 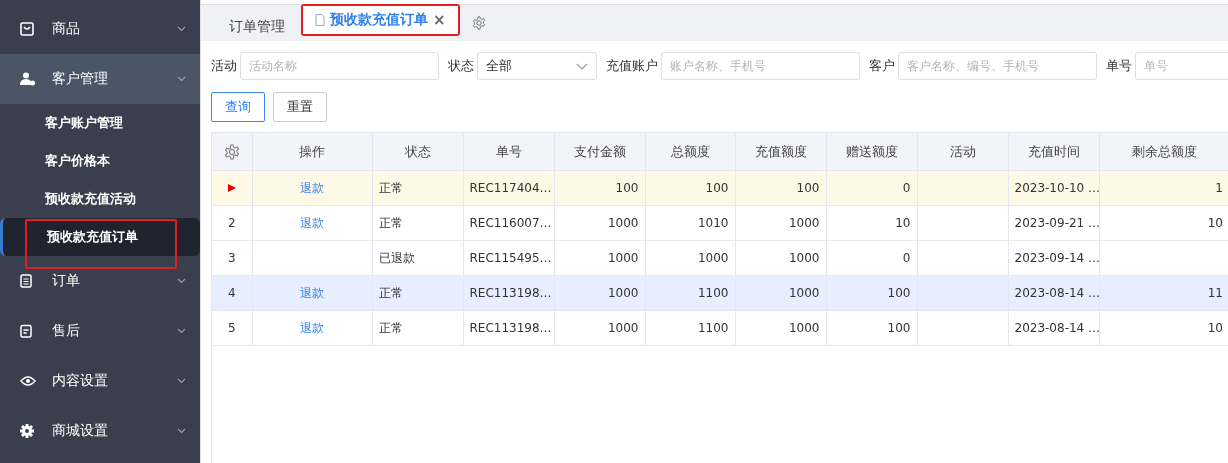 What do you see at coordinates (537, 66) in the screenshot?
I see `status-select: 全部` at bounding box center [537, 66].